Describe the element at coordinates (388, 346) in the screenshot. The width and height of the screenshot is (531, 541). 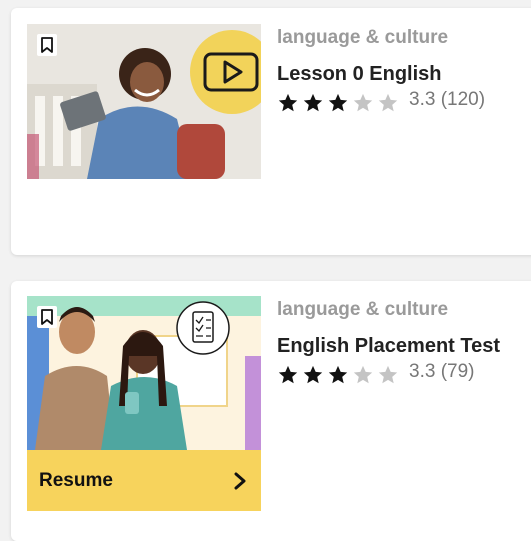
I see `course-title: English Placement Test` at that location.